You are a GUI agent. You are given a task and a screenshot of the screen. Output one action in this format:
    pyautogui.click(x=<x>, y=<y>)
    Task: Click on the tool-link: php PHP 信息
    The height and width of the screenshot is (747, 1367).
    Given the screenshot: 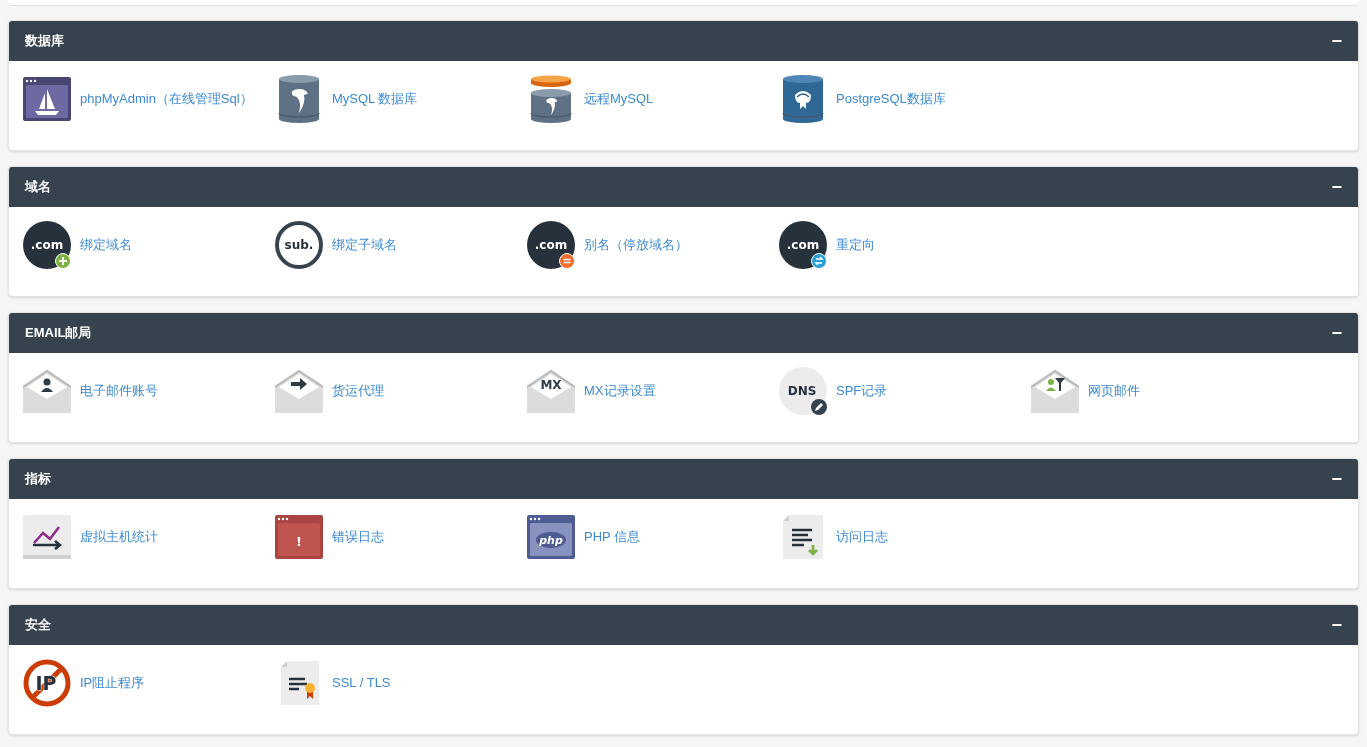 What is the action you would take?
    pyautogui.click(x=653, y=537)
    